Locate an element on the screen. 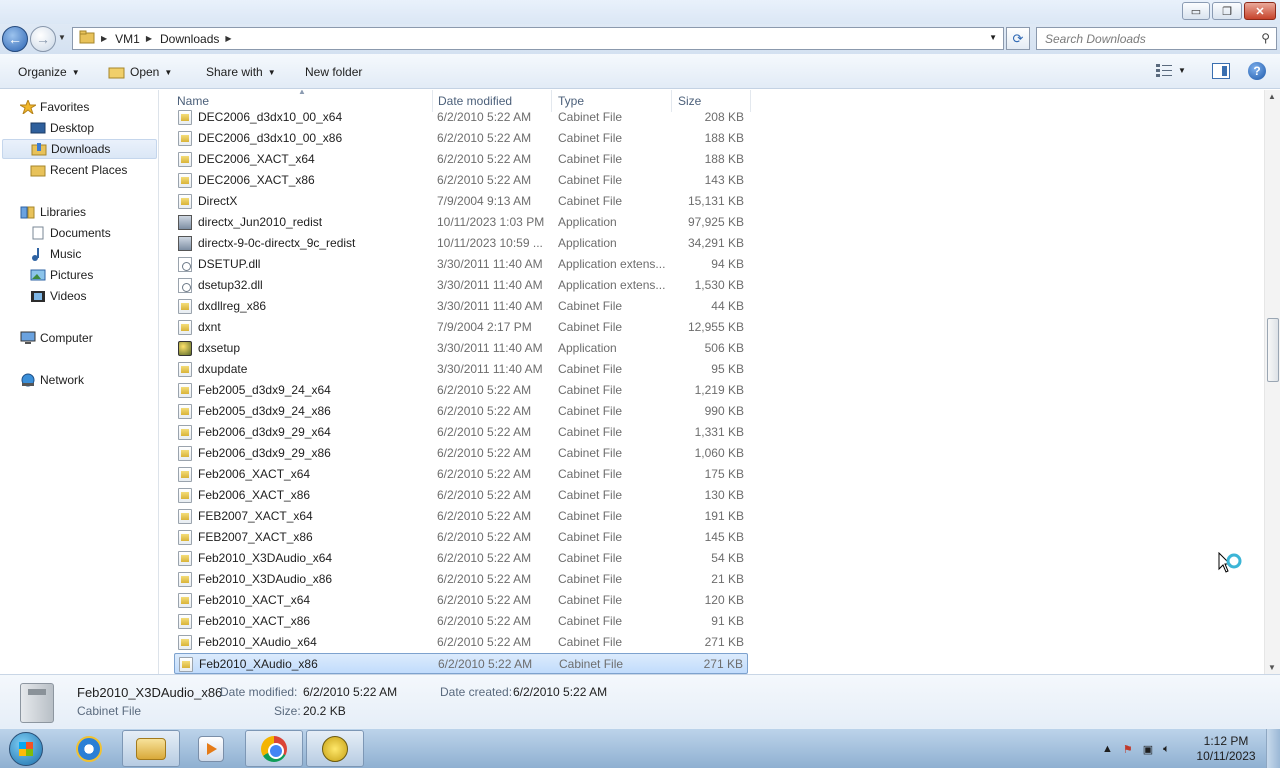 The width and height of the screenshot is (1280, 768). new-folder-button: New folder is located at coordinates (333, 72).